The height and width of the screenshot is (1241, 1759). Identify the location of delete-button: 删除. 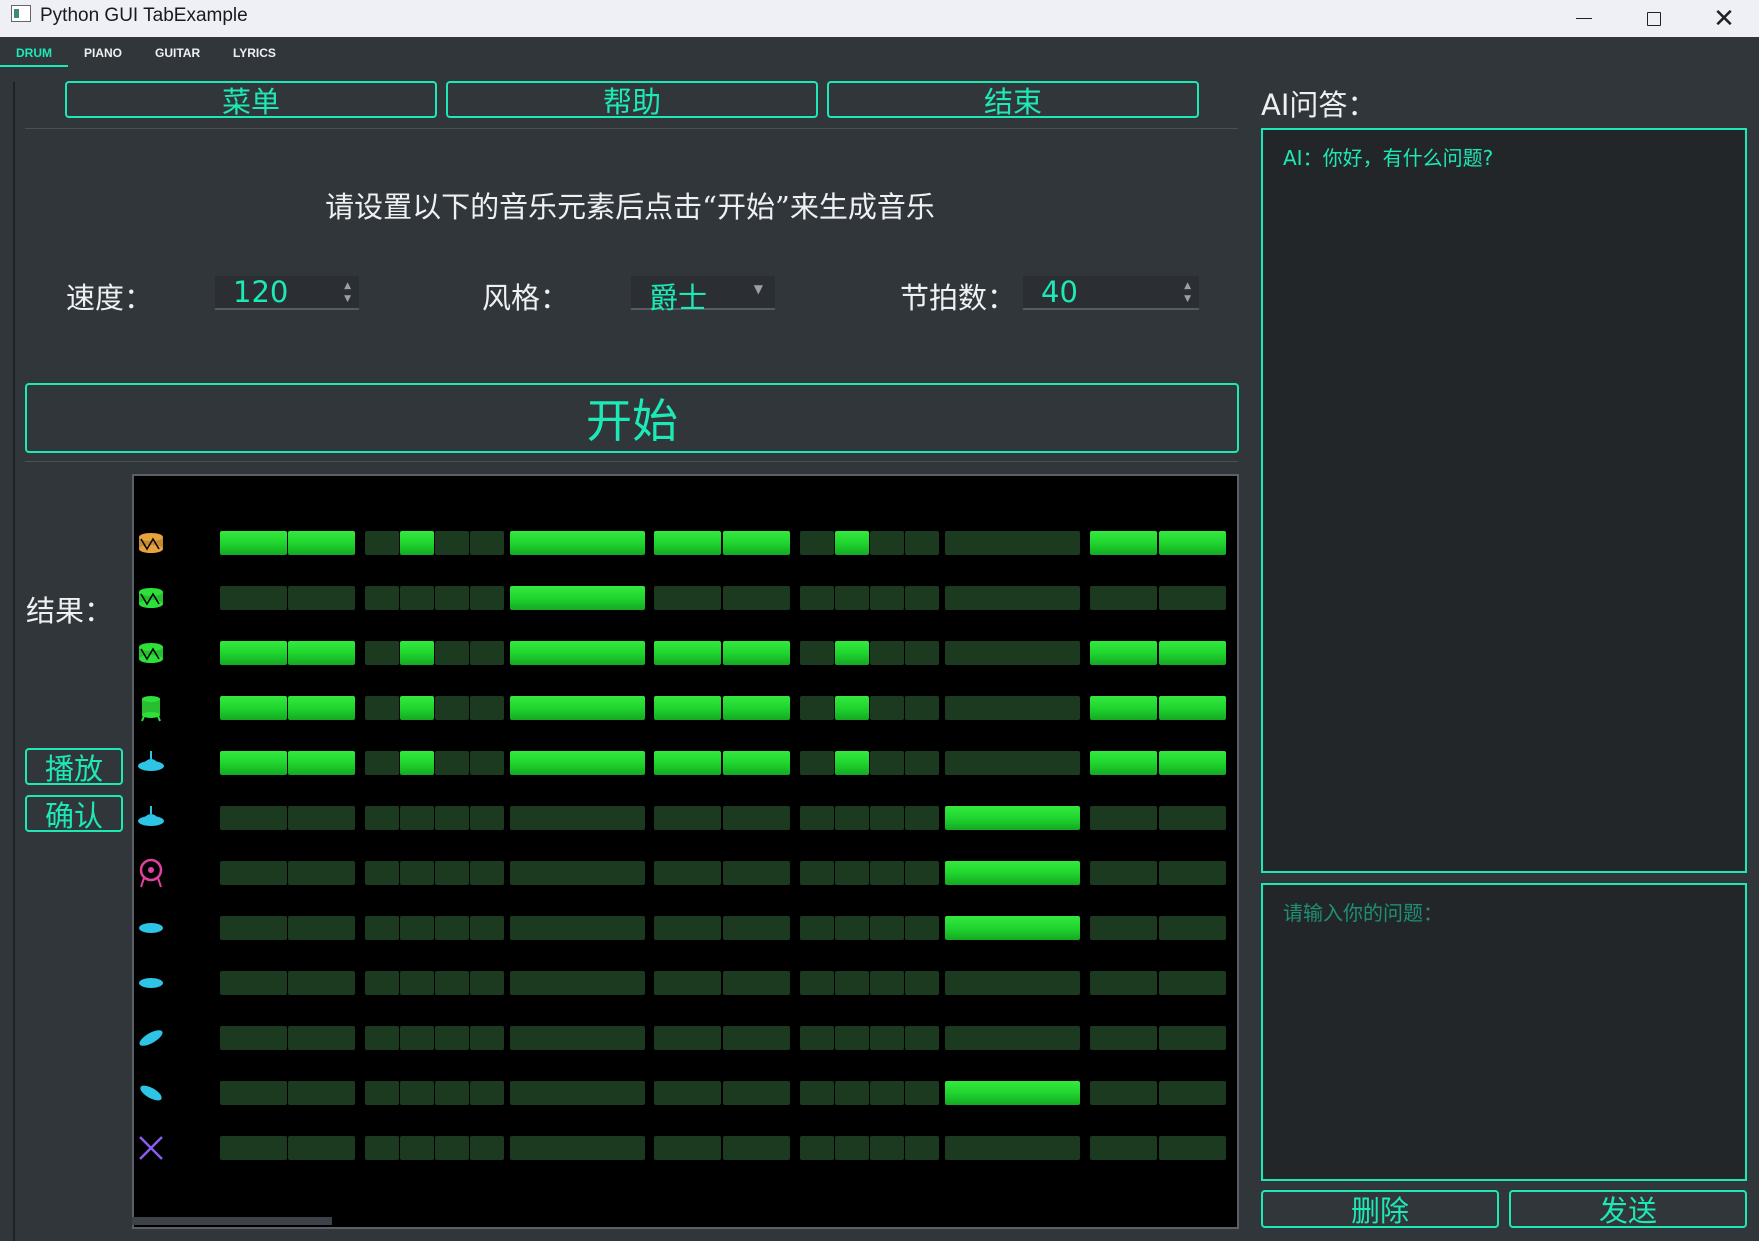
(1380, 1209).